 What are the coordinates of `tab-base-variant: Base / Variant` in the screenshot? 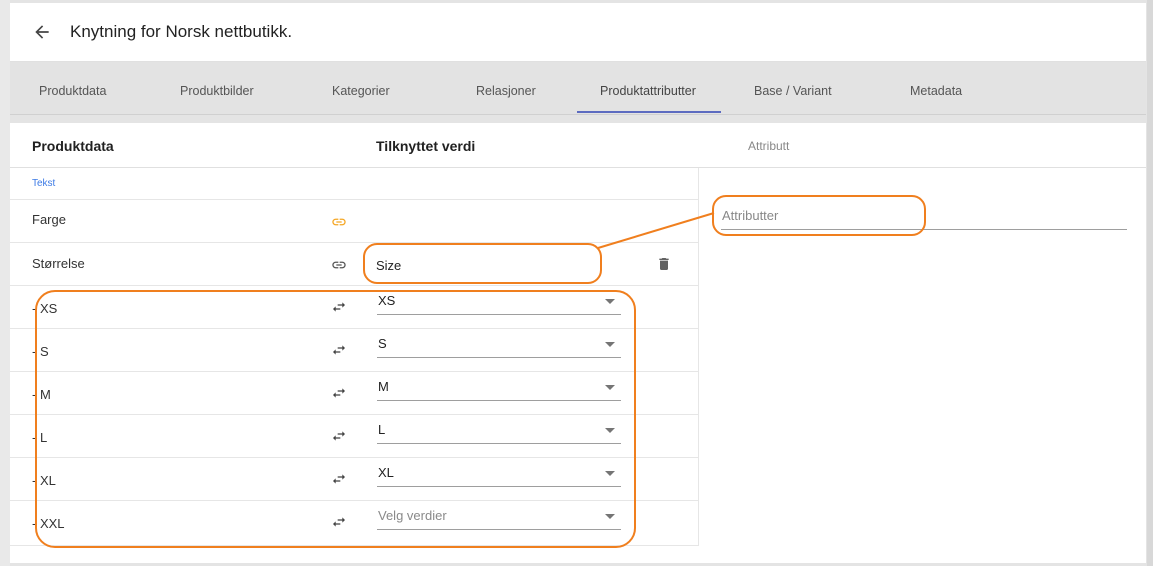 It's located at (793, 91).